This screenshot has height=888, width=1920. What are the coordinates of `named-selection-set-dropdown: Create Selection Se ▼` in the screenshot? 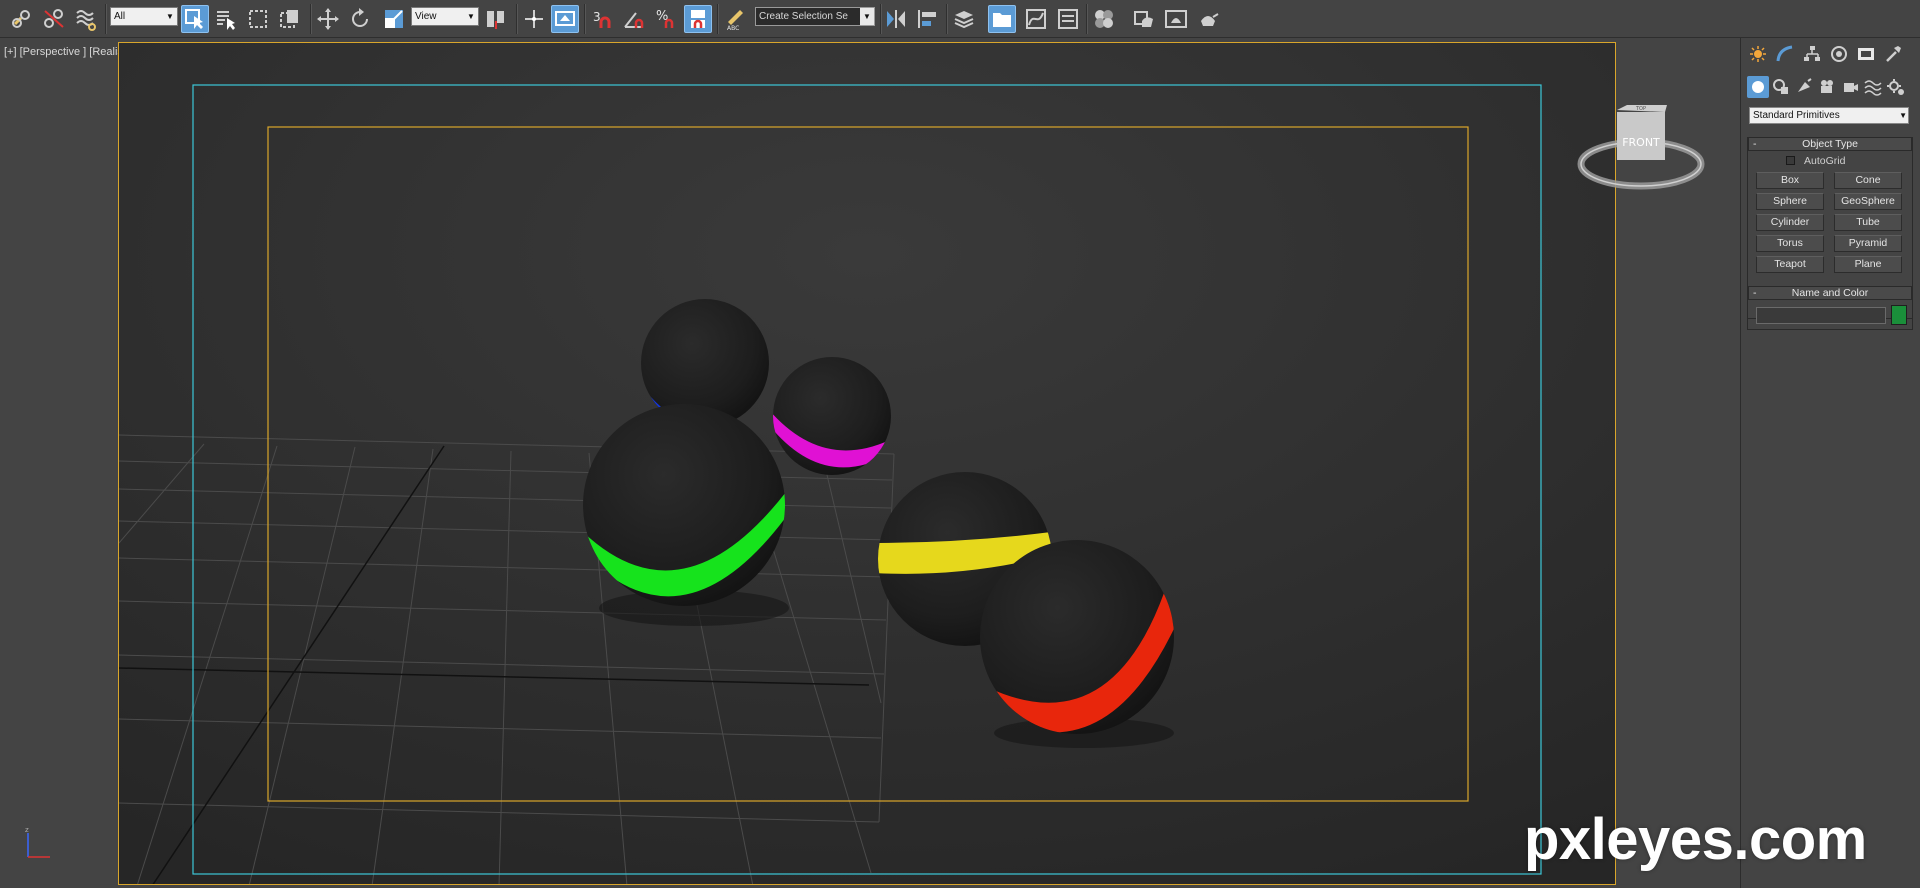 It's located at (815, 16).